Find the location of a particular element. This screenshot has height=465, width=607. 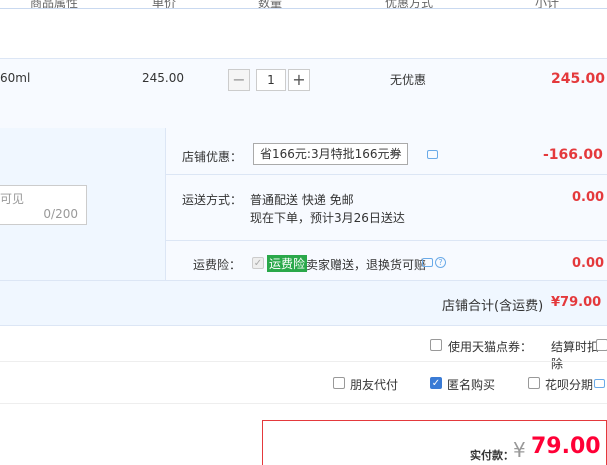

message-placeholder: 可见 is located at coordinates (12, 199).